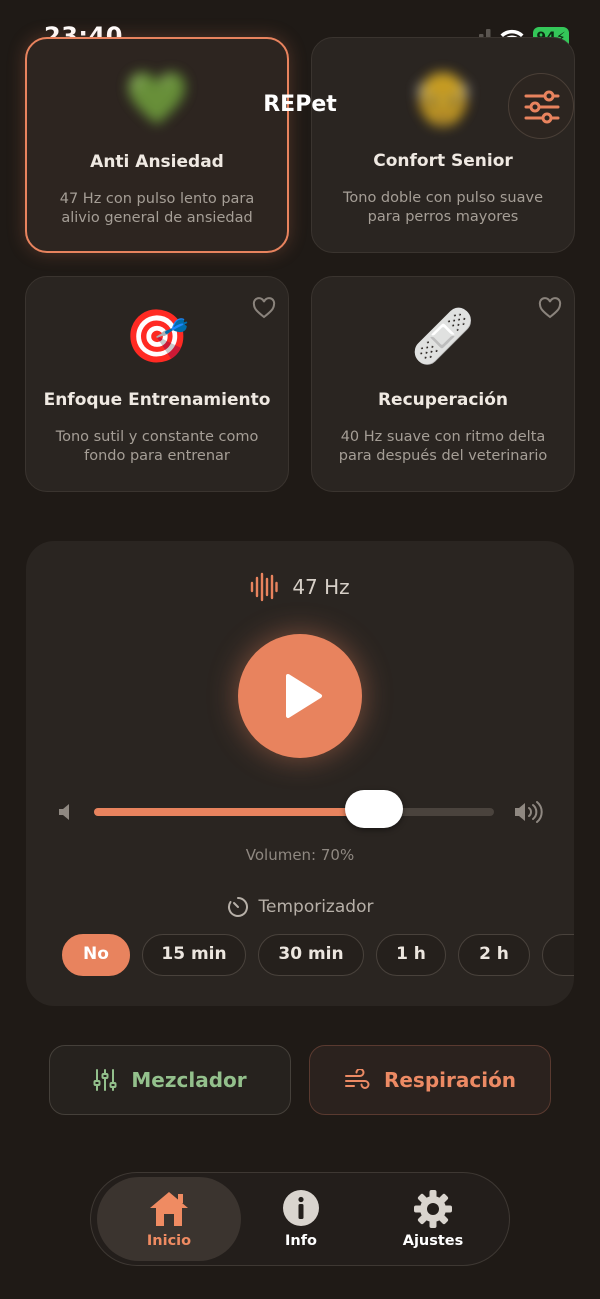 Image resolution: width=600 pixels, height=1299 pixels. What do you see at coordinates (301, 1241) in the screenshot?
I see `tab-label: Info` at bounding box center [301, 1241].